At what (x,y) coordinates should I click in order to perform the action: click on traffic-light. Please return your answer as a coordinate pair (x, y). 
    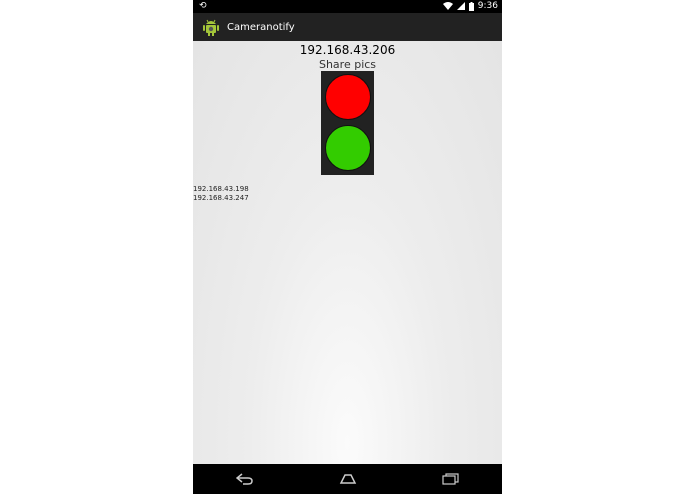
    Looking at the image, I should click on (347, 123).